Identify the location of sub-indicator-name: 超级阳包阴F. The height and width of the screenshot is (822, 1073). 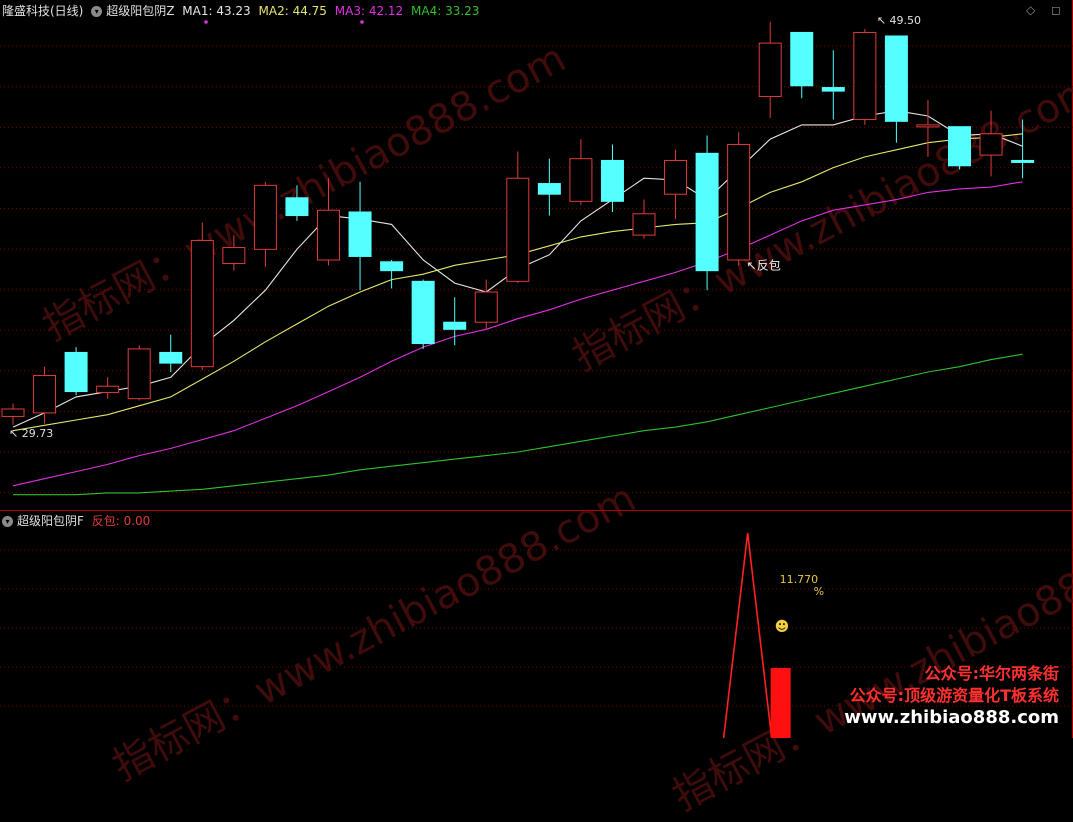
(50, 521).